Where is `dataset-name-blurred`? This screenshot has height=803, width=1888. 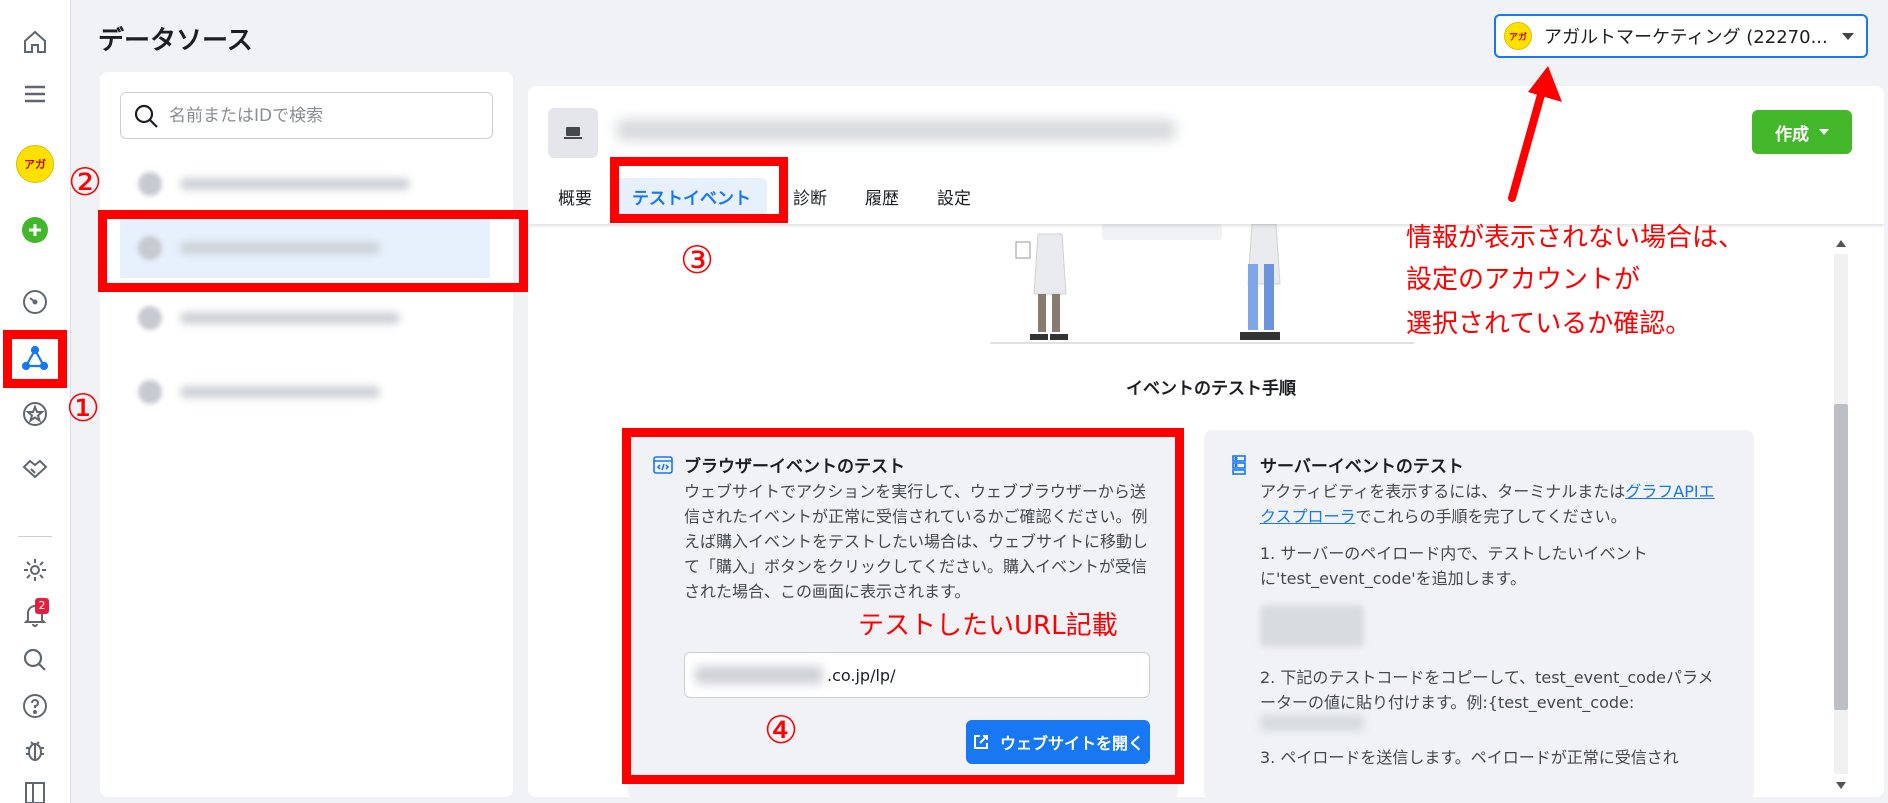
dataset-name-blurred is located at coordinates (896, 130).